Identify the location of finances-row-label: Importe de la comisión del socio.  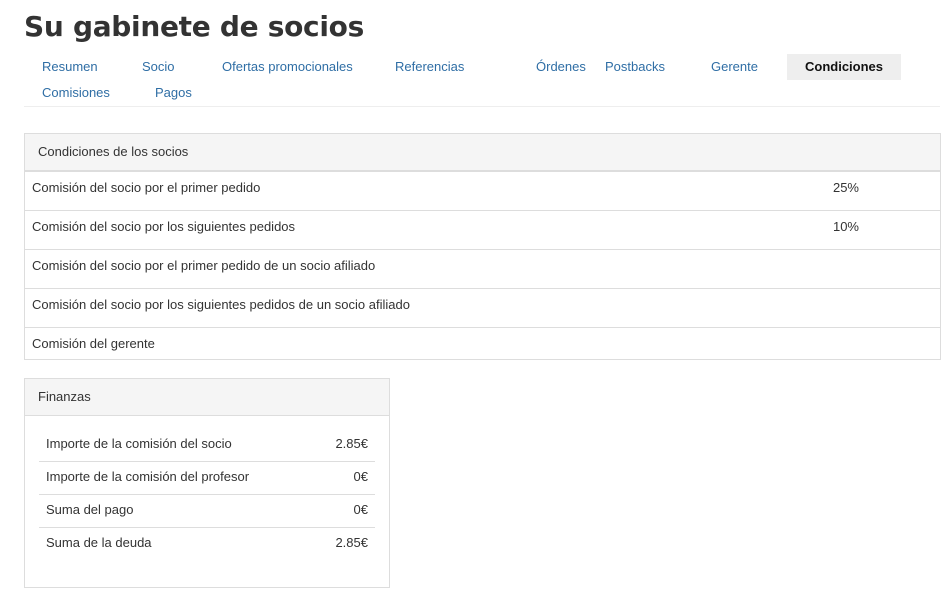
(139, 443).